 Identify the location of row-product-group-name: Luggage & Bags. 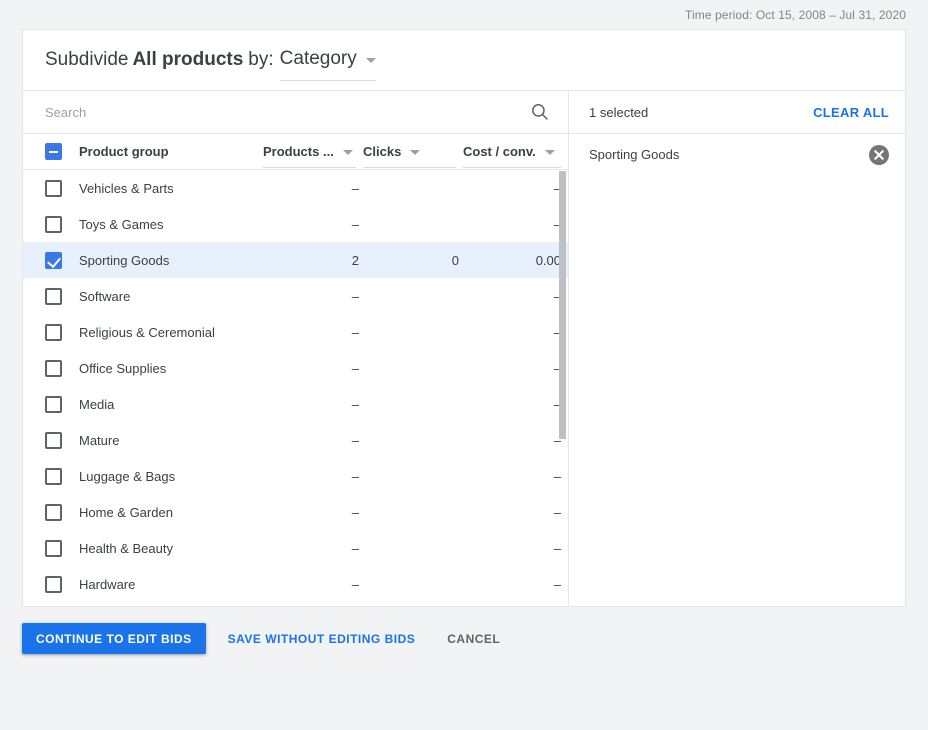
(127, 476).